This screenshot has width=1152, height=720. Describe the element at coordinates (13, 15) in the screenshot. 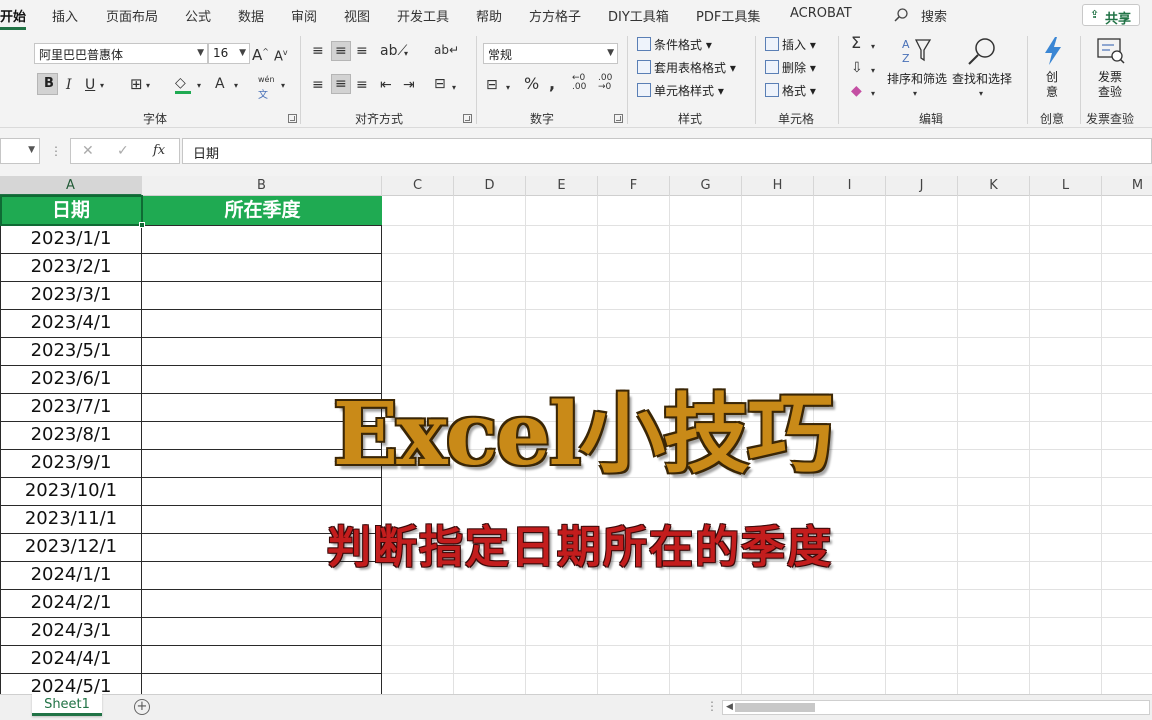

I see `tab-home: 开始` at that location.